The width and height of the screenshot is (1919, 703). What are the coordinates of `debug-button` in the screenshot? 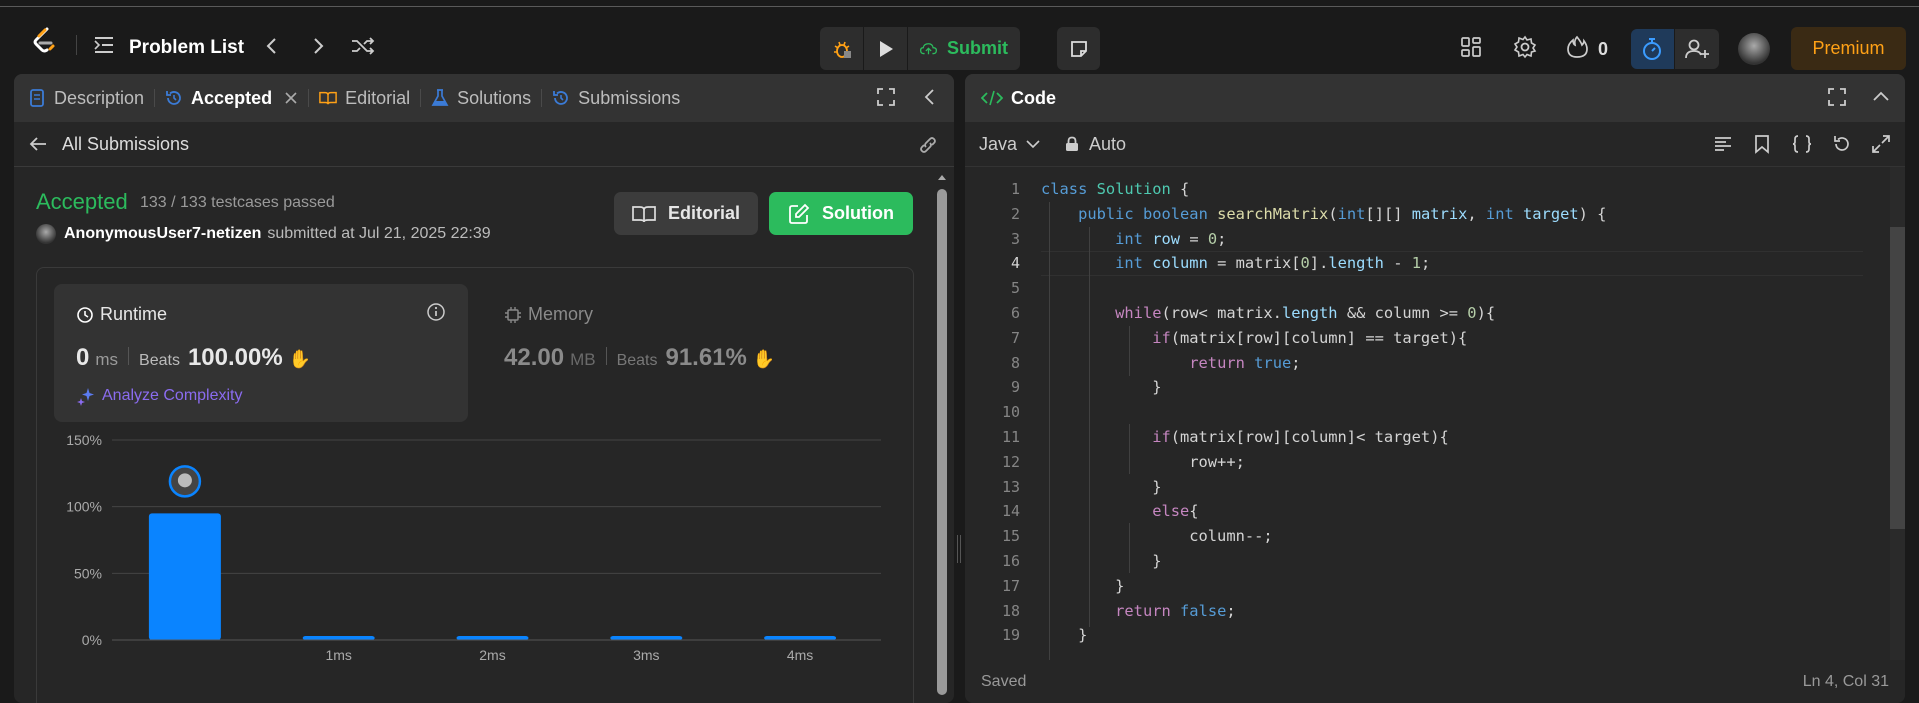 It's located at (841, 48).